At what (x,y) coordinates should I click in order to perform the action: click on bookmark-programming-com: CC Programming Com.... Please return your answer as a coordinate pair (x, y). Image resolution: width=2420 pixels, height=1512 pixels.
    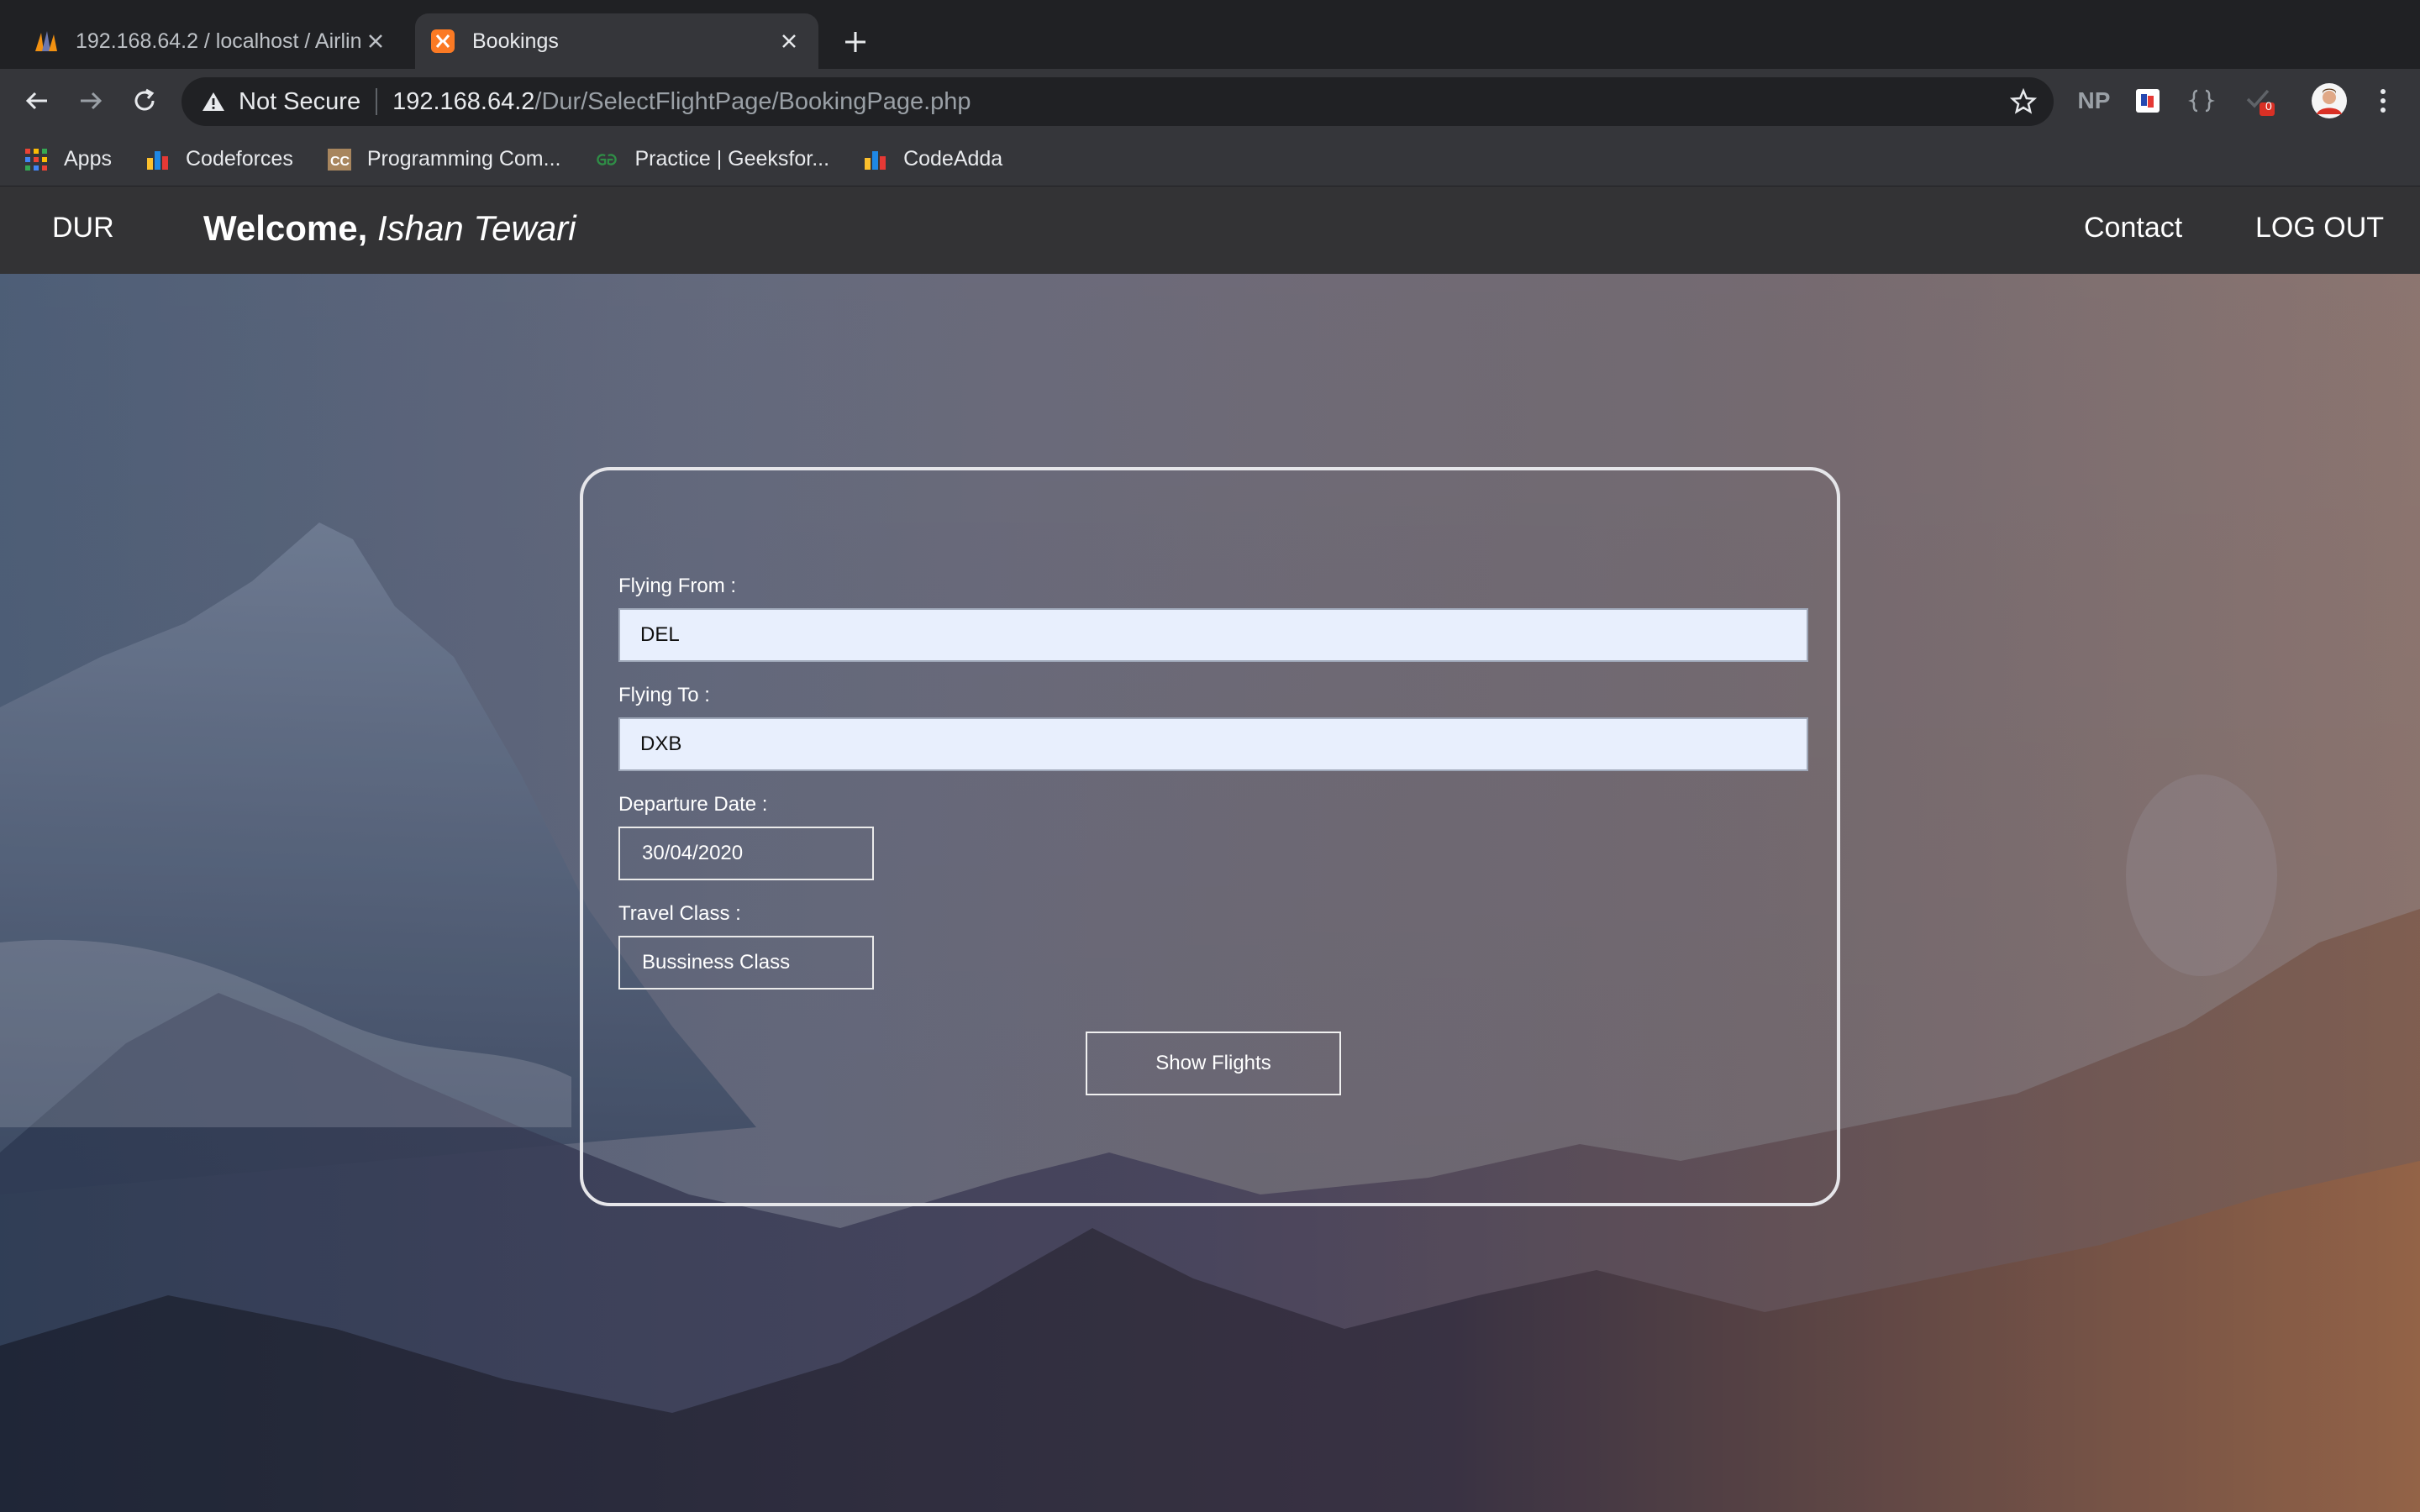
    Looking at the image, I should click on (444, 159).